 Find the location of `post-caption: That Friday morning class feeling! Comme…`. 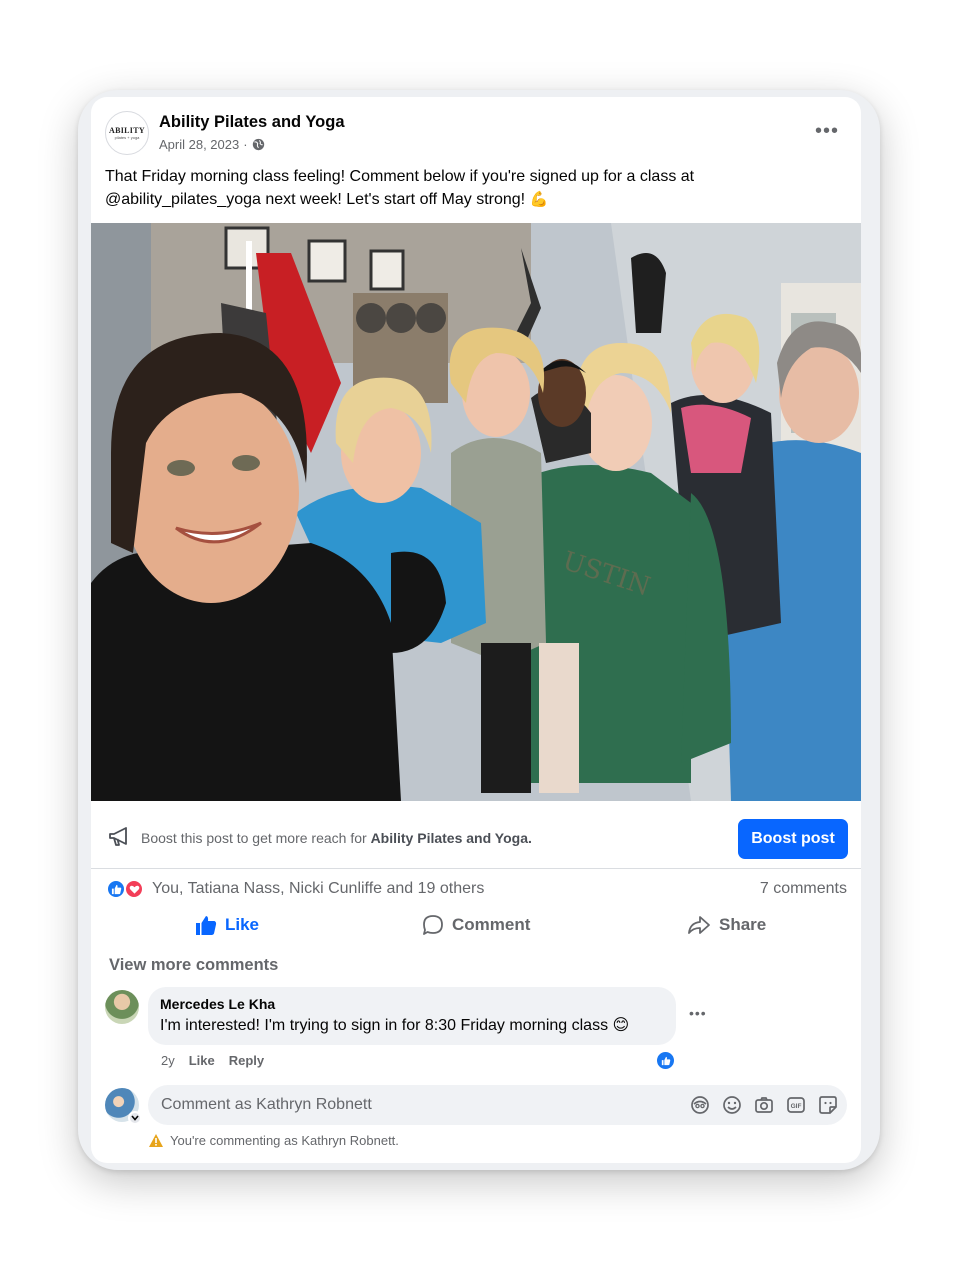

post-caption: That Friday morning class feeling! Comme… is located at coordinates (455, 188).